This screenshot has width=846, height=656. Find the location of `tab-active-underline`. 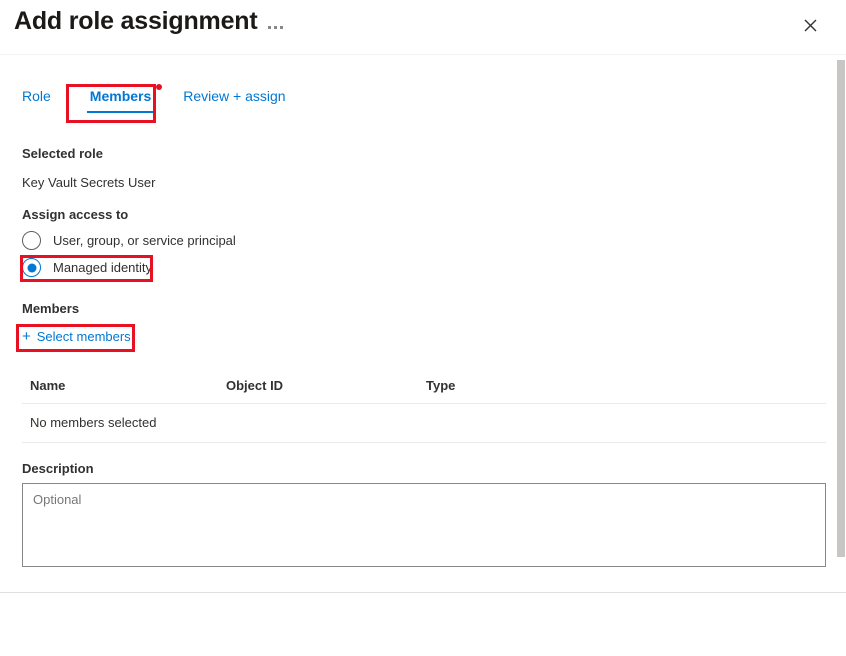

tab-active-underline is located at coordinates (120, 112).